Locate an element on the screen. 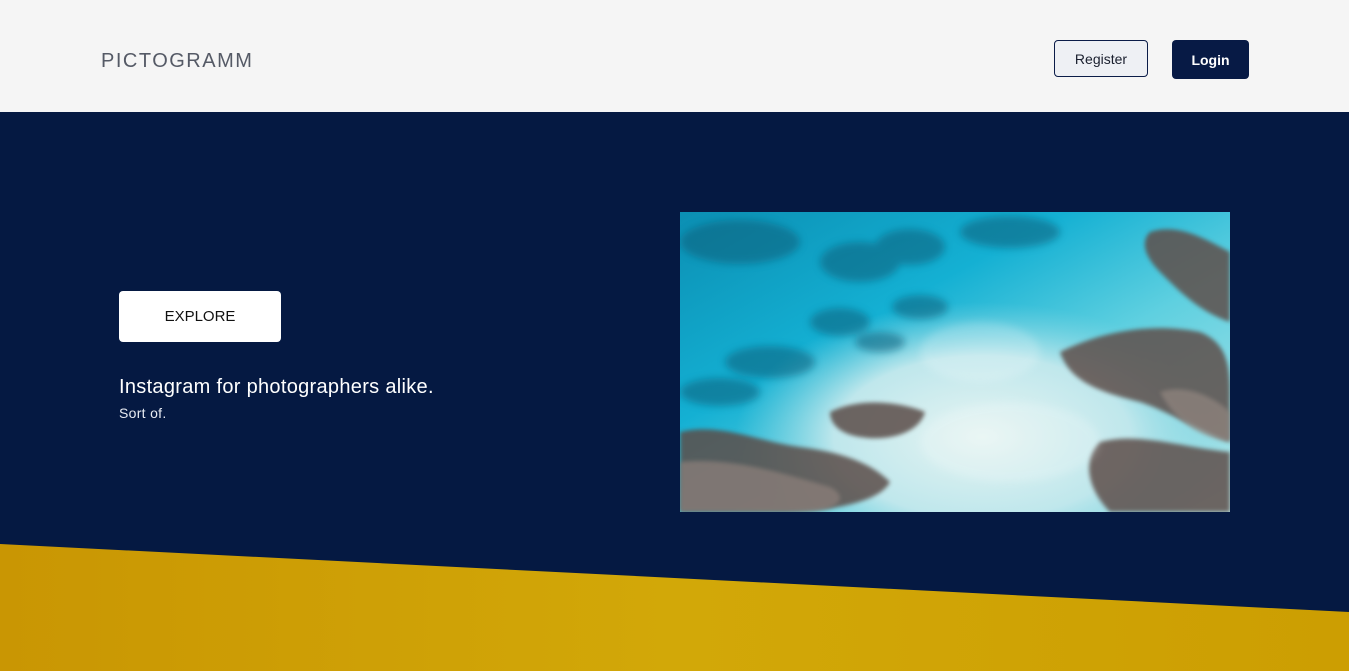 Image resolution: width=1349 pixels, height=671 pixels. register-button: Register is located at coordinates (1101, 58).